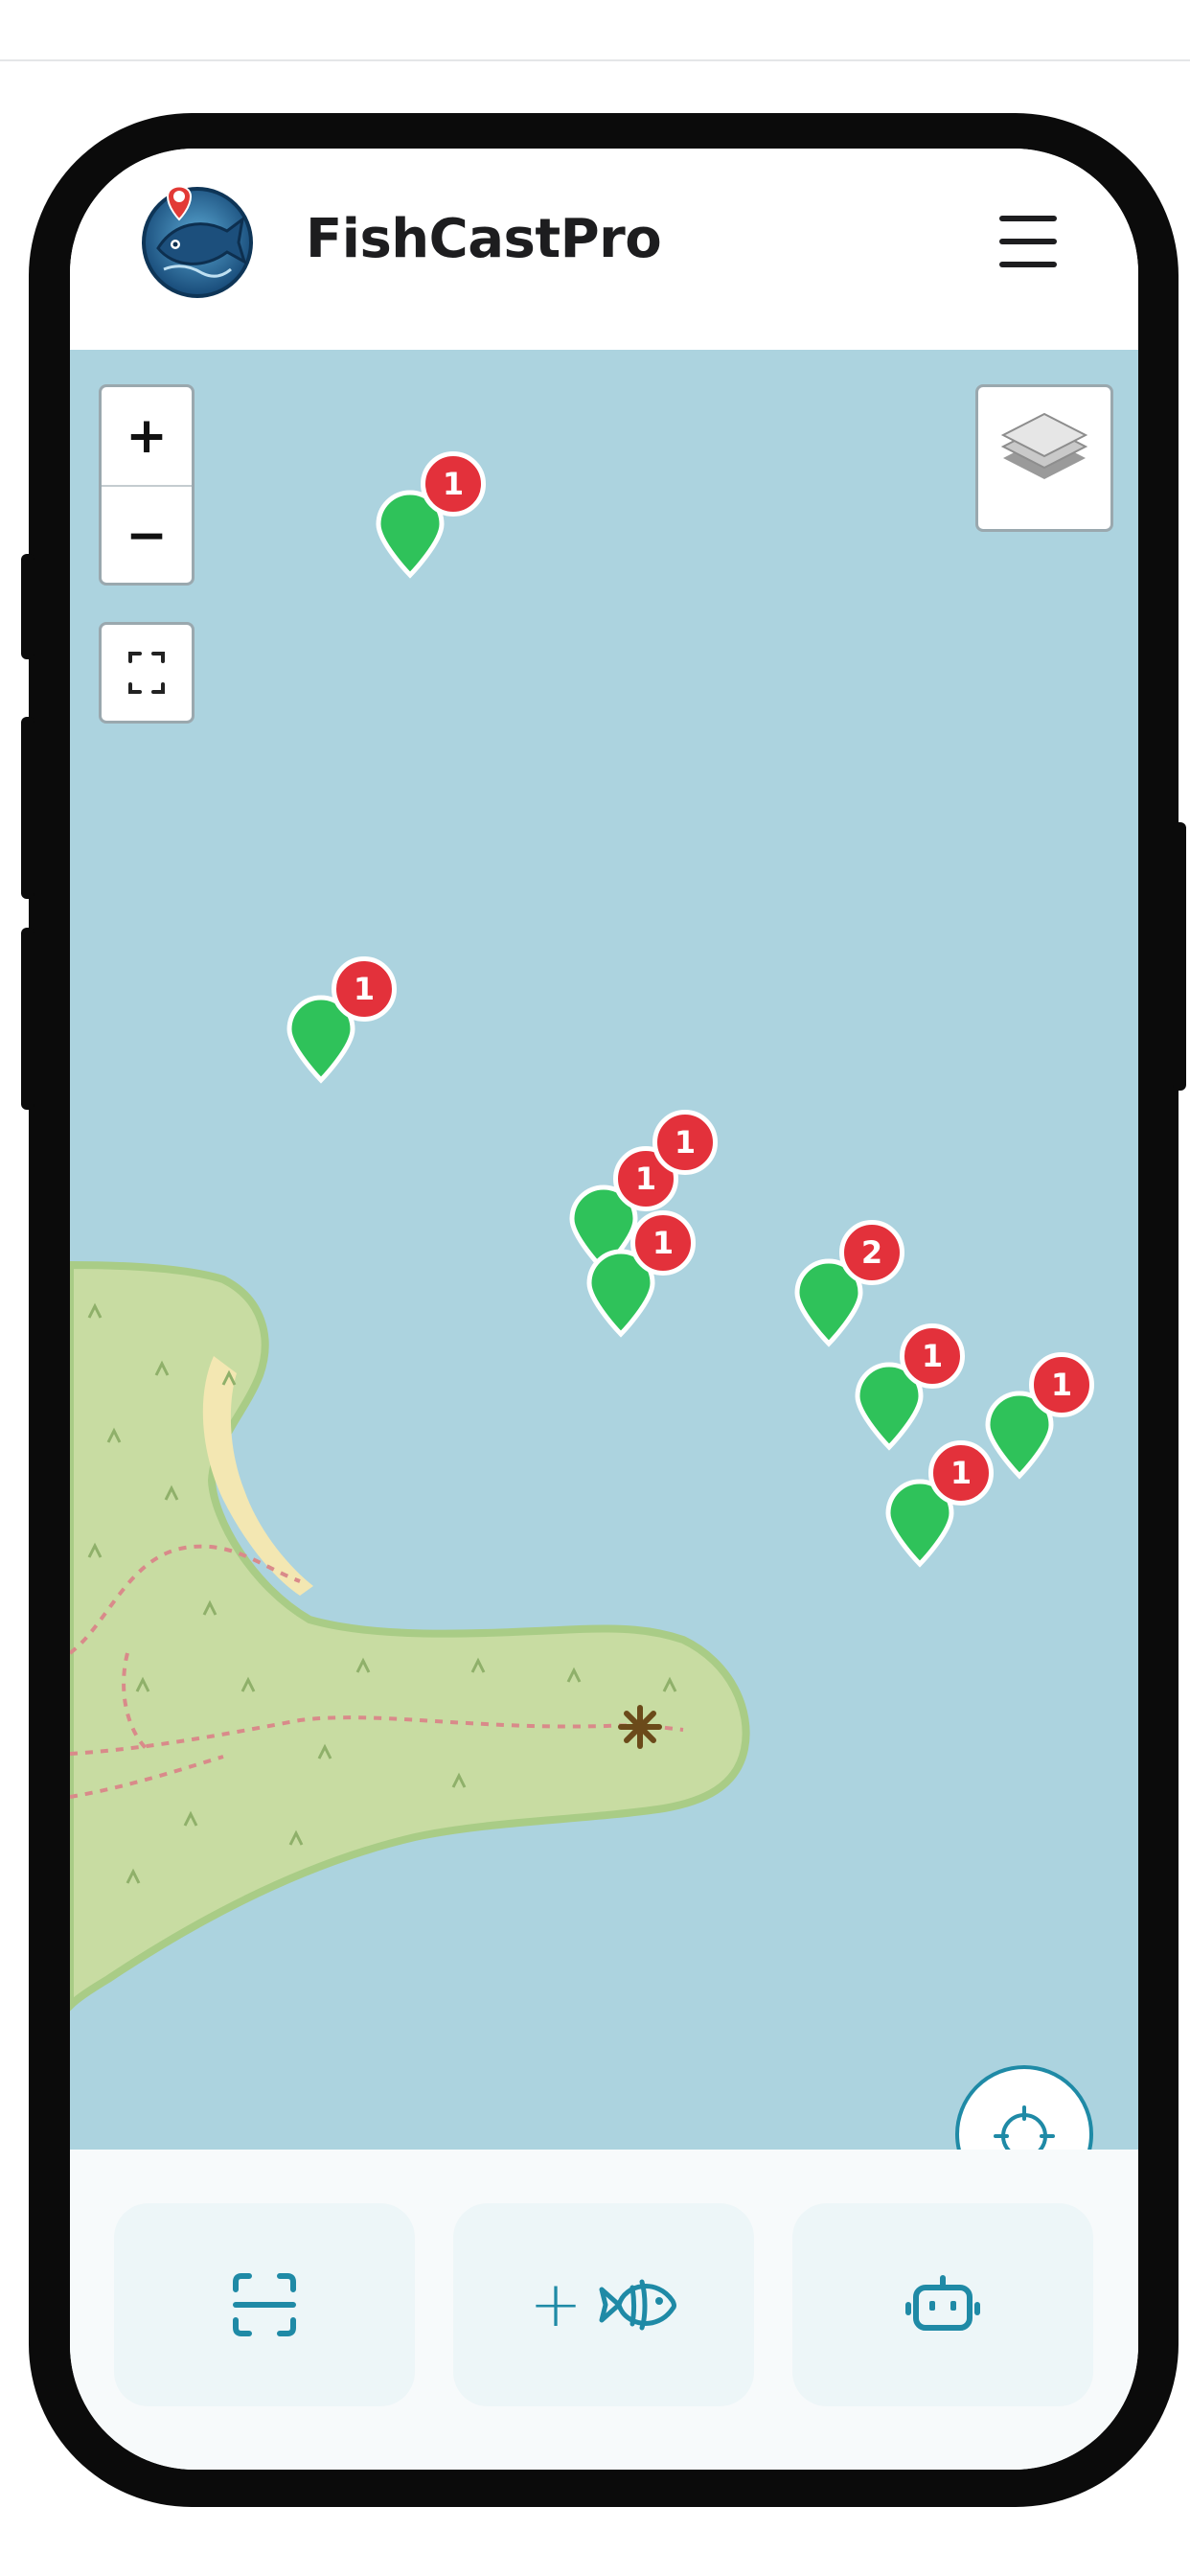 Image resolution: width=1190 pixels, height=2576 pixels. What do you see at coordinates (595, 60) in the screenshot?
I see `top-divider` at bounding box center [595, 60].